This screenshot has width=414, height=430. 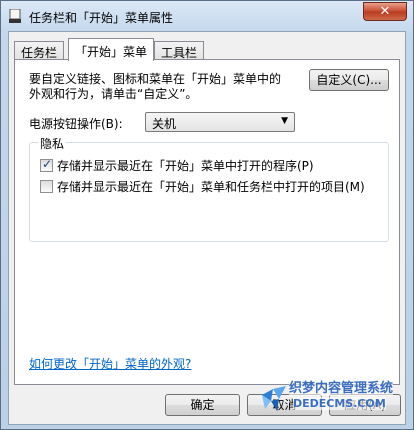 What do you see at coordinates (207, 16) in the screenshot?
I see `title-bar: 任务栏和「开始」菜单属性 ✕` at bounding box center [207, 16].